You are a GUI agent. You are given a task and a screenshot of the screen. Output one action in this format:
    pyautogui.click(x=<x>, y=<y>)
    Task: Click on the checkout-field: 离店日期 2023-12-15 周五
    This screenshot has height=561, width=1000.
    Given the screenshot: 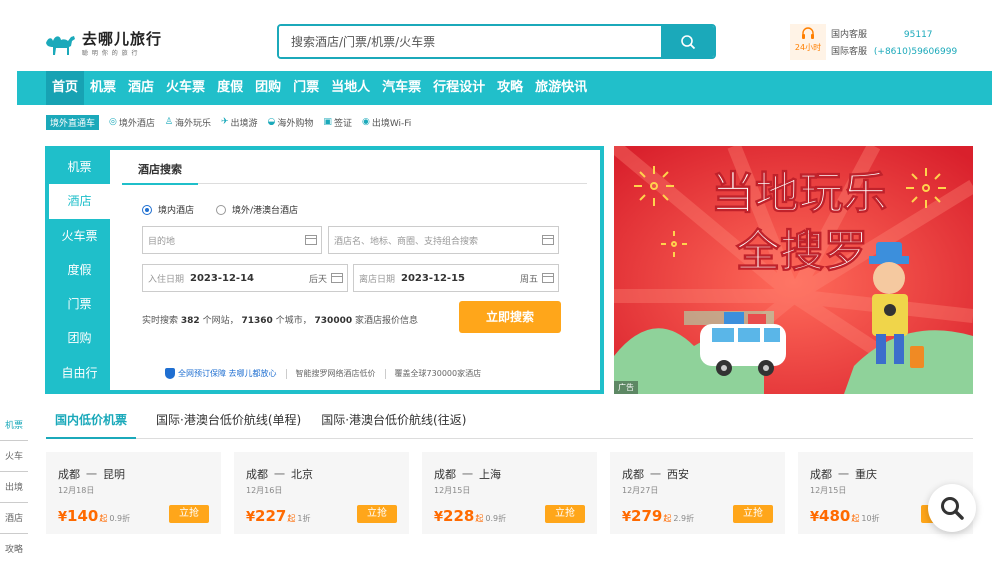 What is the action you would take?
    pyautogui.click(x=456, y=278)
    